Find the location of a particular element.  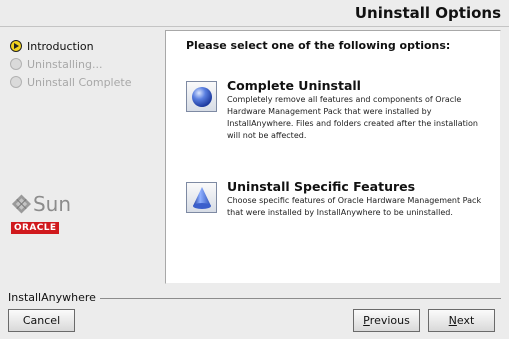

previous-label: revious is located at coordinates (389, 320).